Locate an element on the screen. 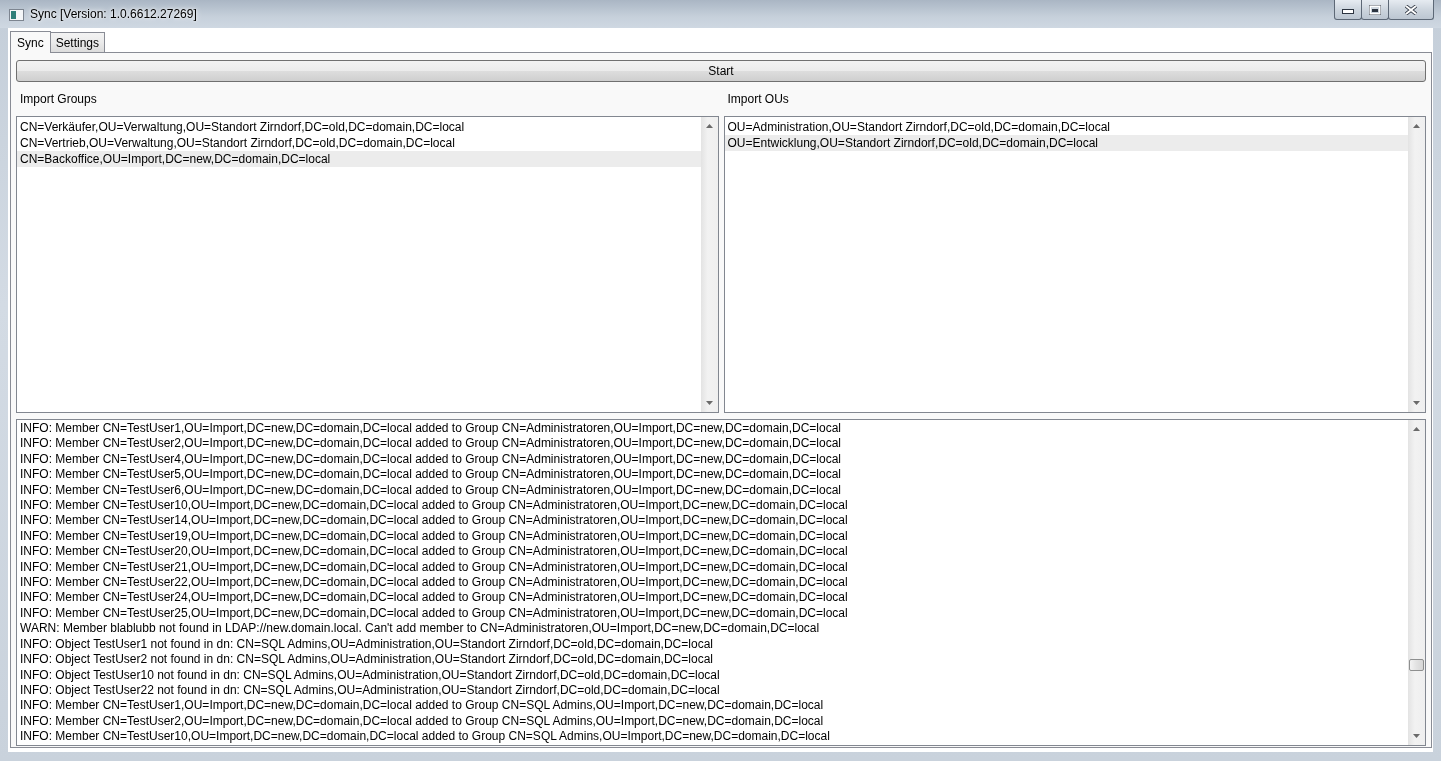 This screenshot has height=761, width=1441. maximize-button is located at coordinates (1375, 10).